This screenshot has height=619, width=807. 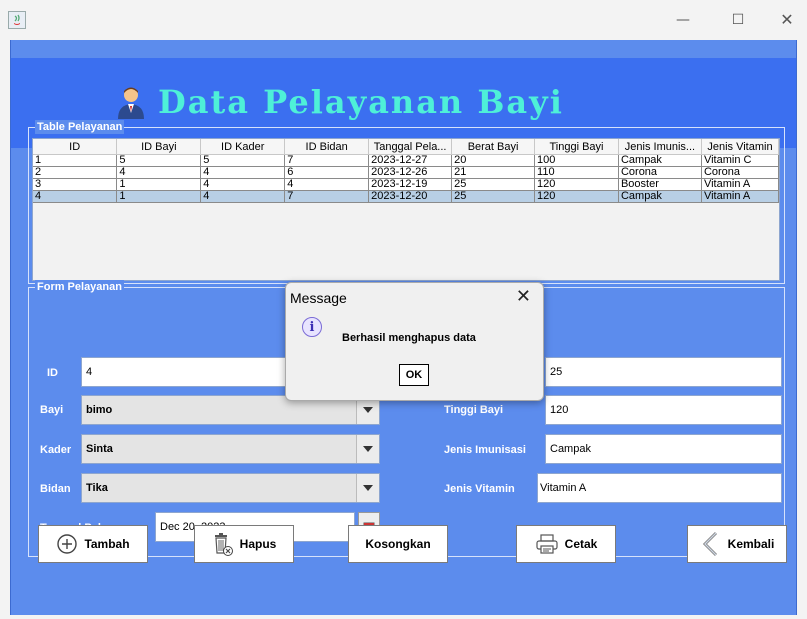 I want to click on jenis-vitamin-label: Jenis Vitamin, so click(x=479, y=489).